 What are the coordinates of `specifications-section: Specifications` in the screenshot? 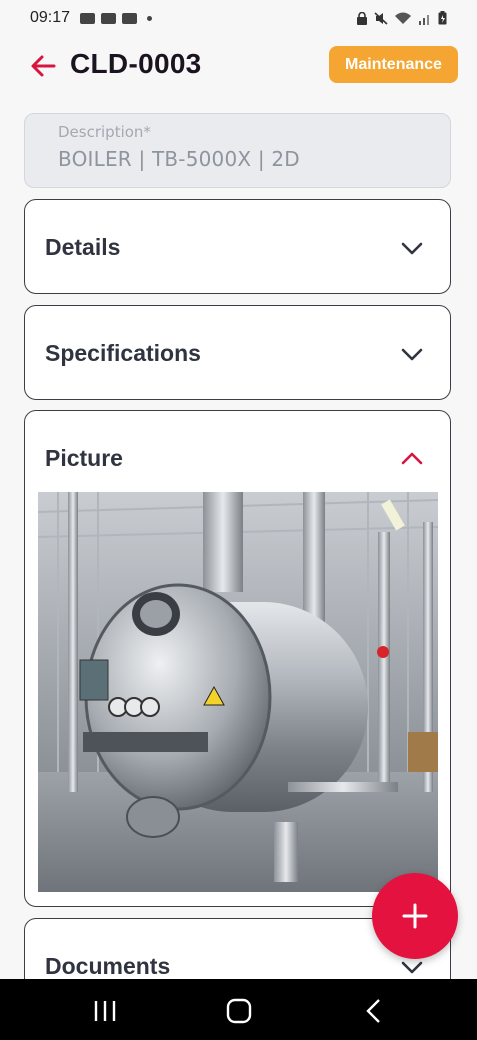 It's located at (237, 352).